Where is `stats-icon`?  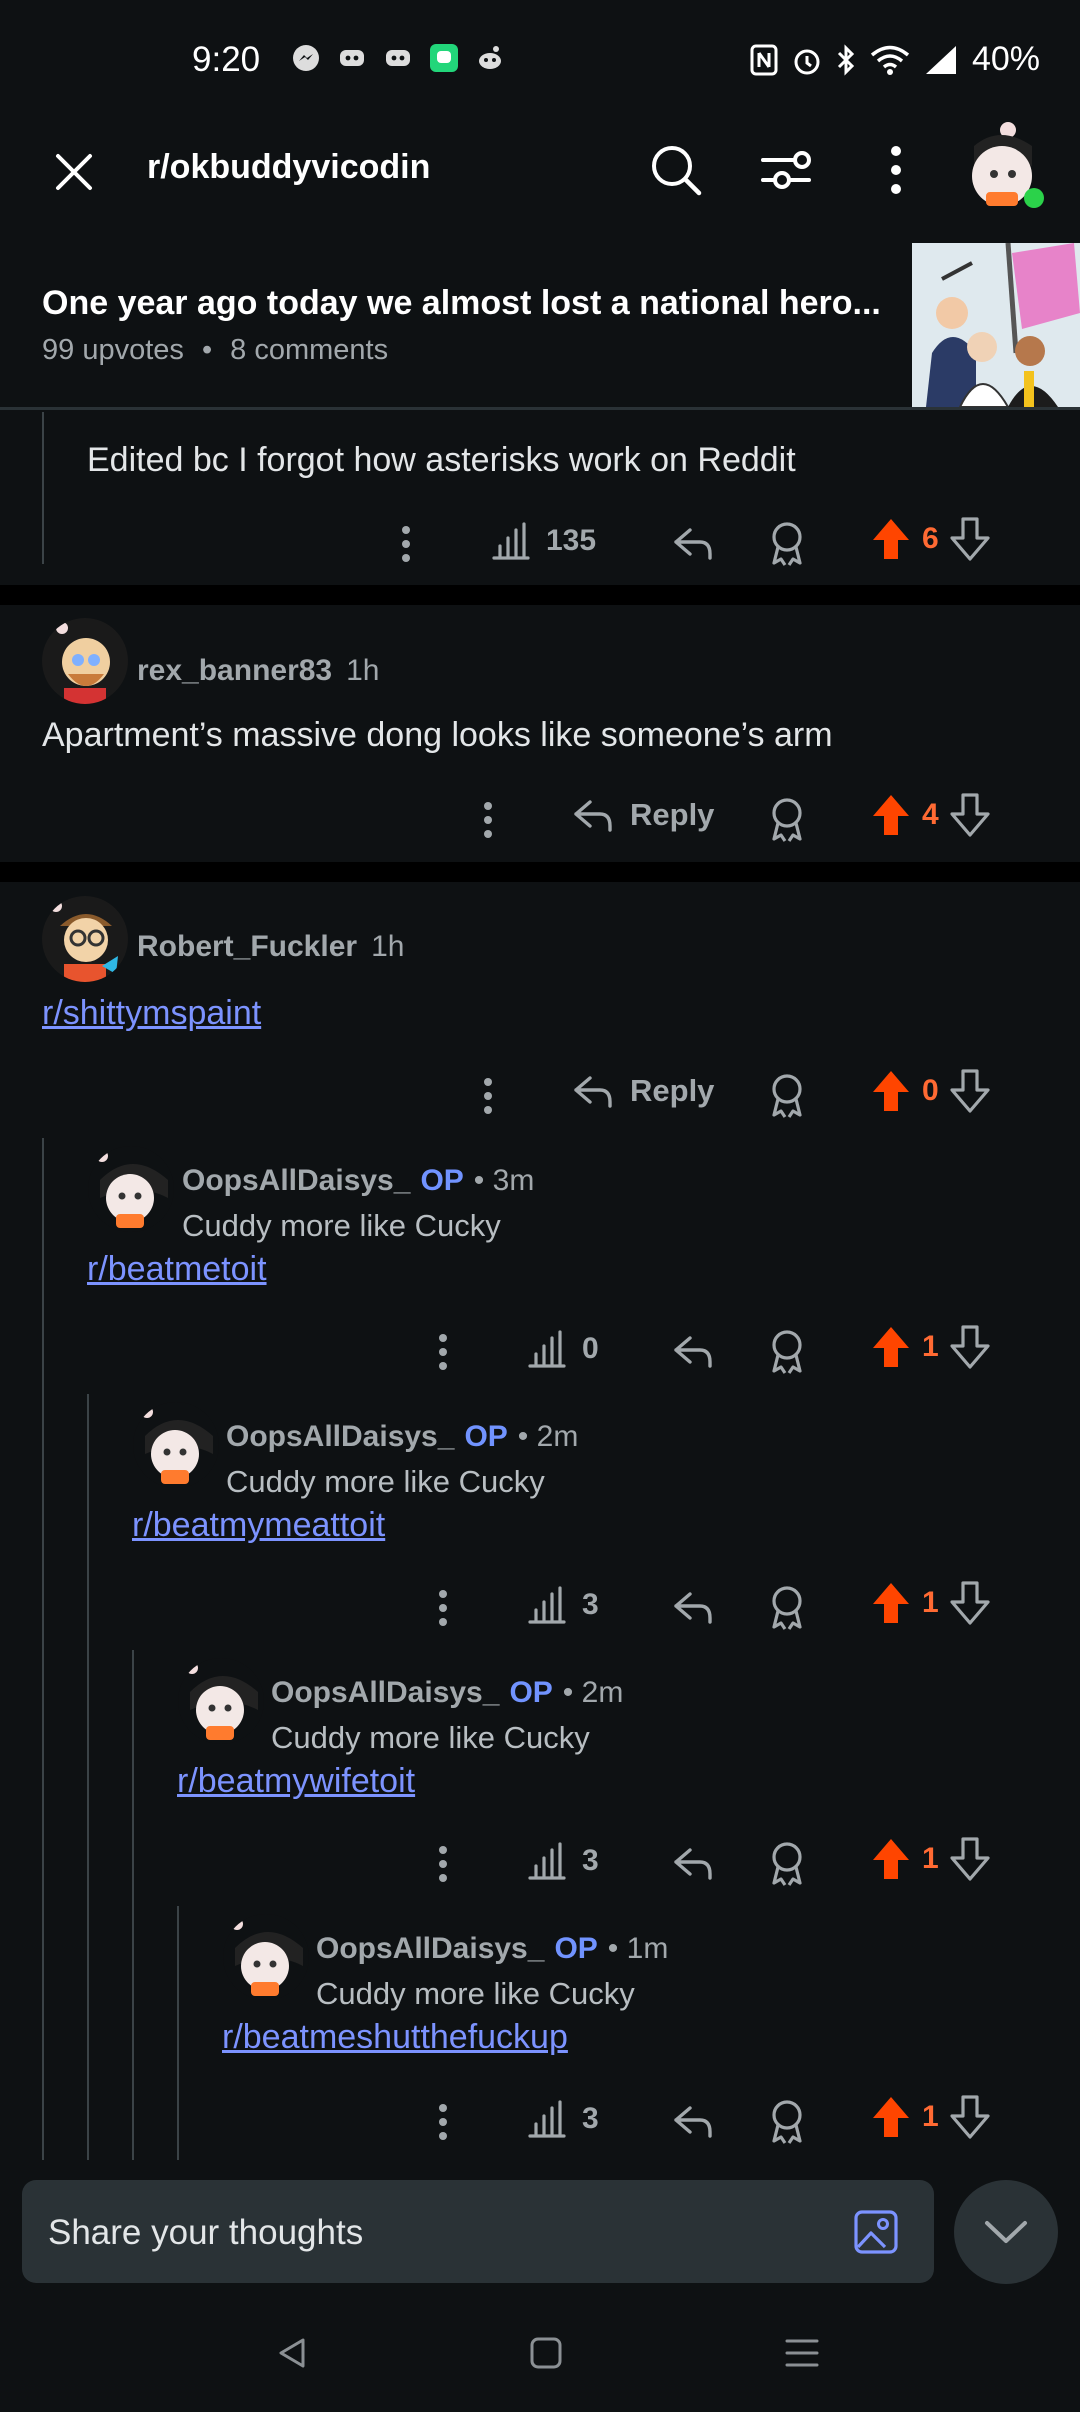
stats-icon is located at coordinates (511, 541).